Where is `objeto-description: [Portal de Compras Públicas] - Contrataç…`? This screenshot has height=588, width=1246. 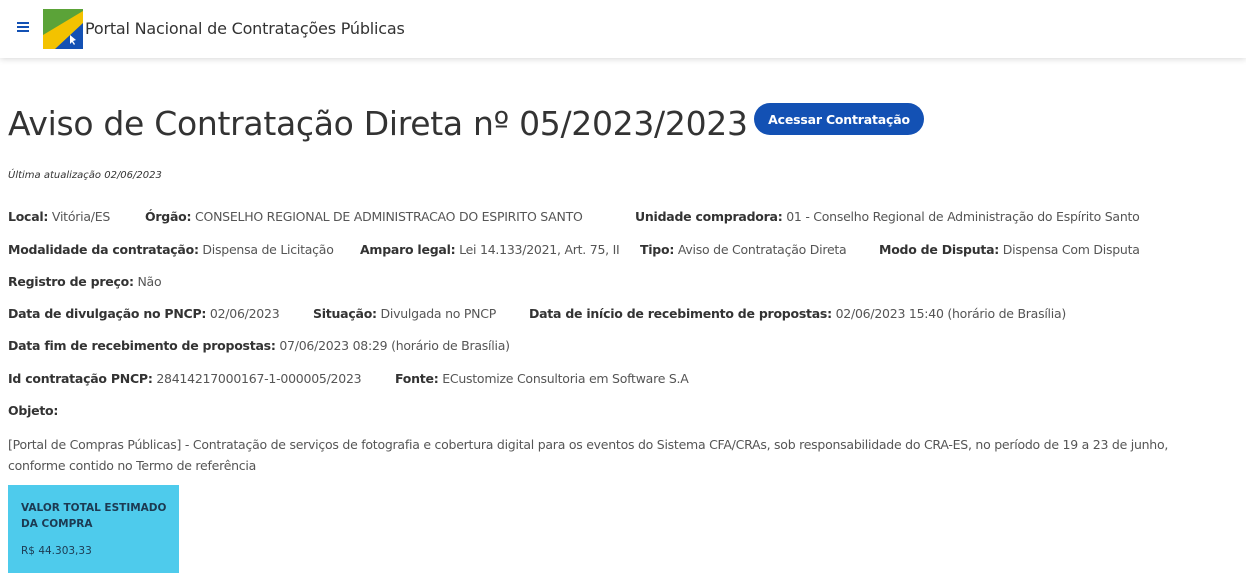
objeto-description: [Portal de Compras Públicas] - Contrataç… is located at coordinates (588, 455).